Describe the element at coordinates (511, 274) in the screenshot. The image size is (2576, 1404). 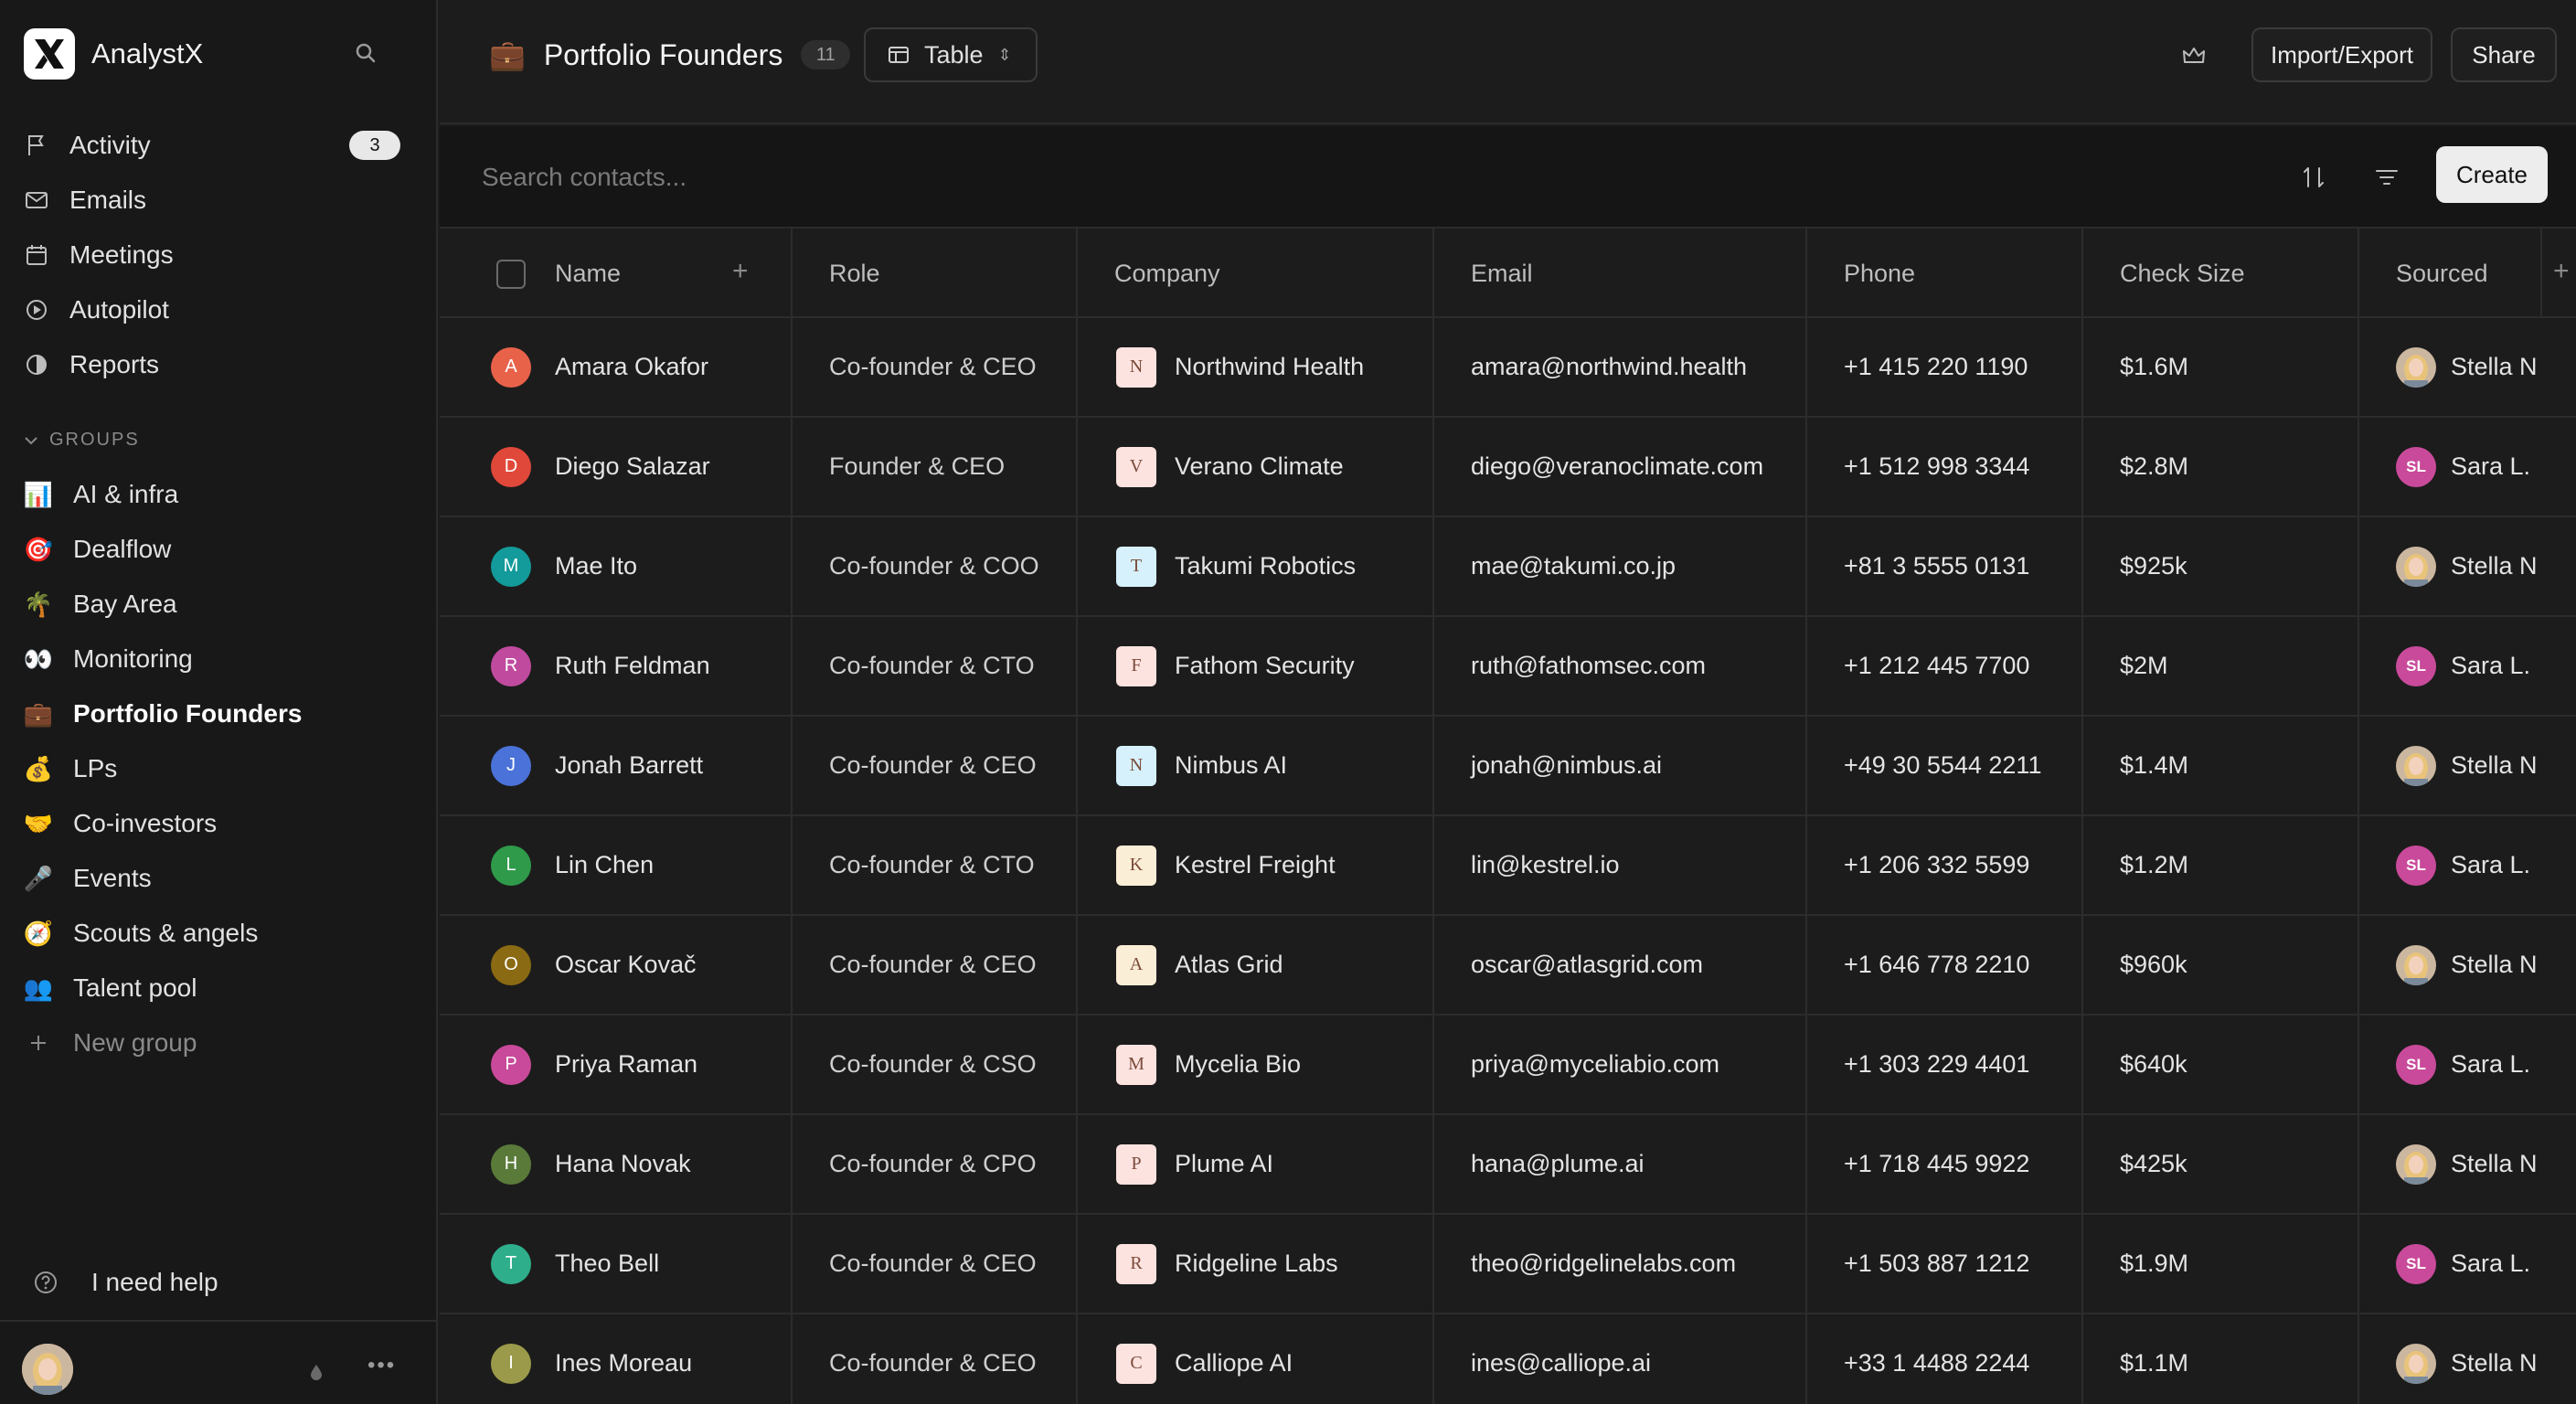
I see `select-all-checkbox` at that location.